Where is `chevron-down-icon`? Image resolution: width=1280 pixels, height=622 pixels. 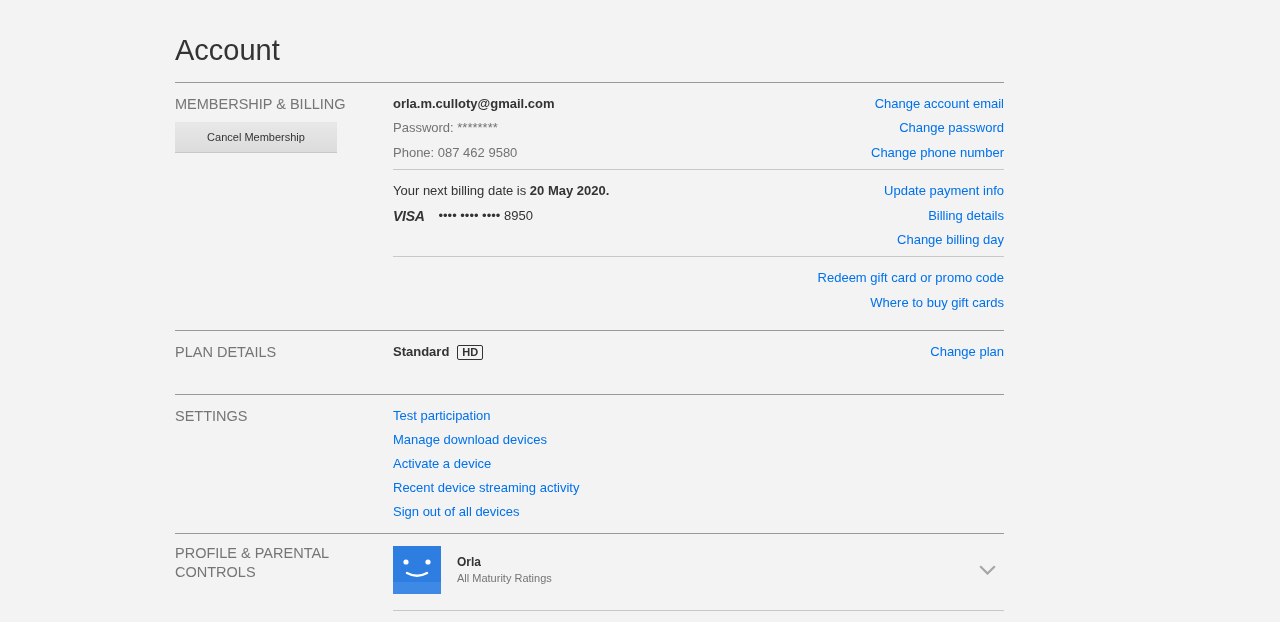
chevron-down-icon is located at coordinates (987, 569).